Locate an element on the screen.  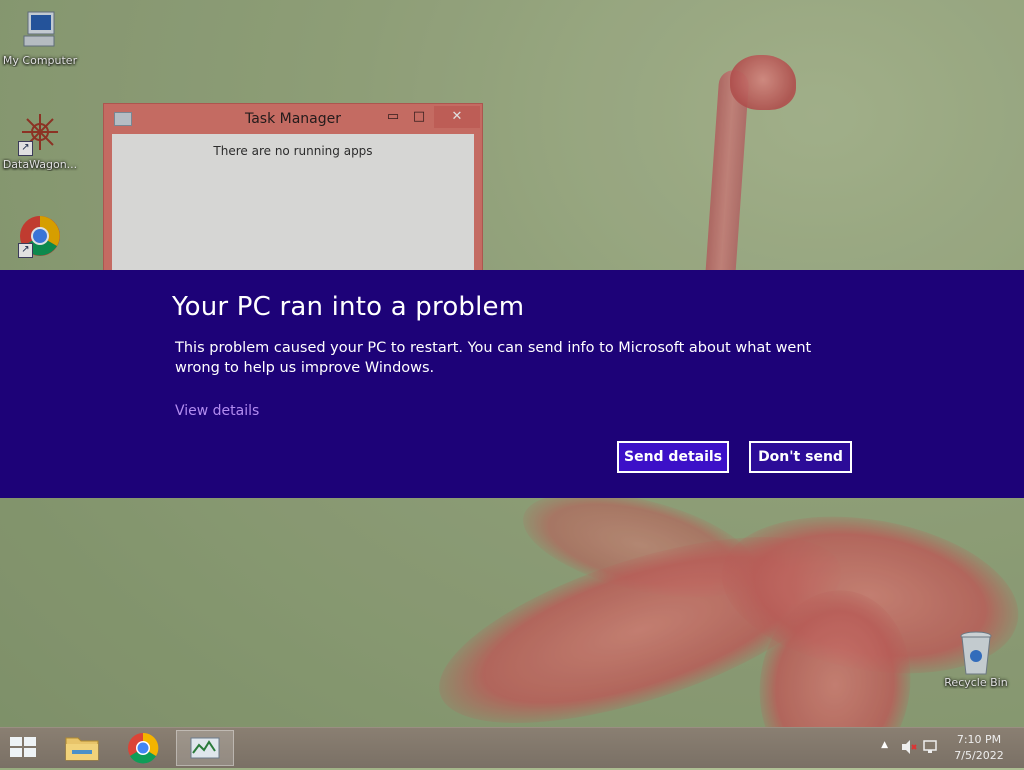
send-details-button: Send details is located at coordinates (673, 457).